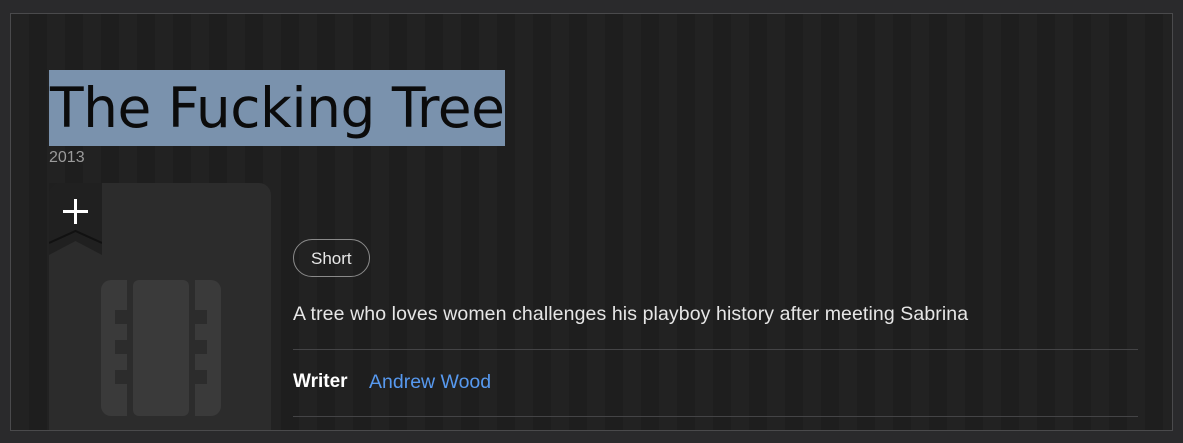 The image size is (1183, 443). I want to click on title-selection-highlight: The Fucking Tree, so click(277, 108).